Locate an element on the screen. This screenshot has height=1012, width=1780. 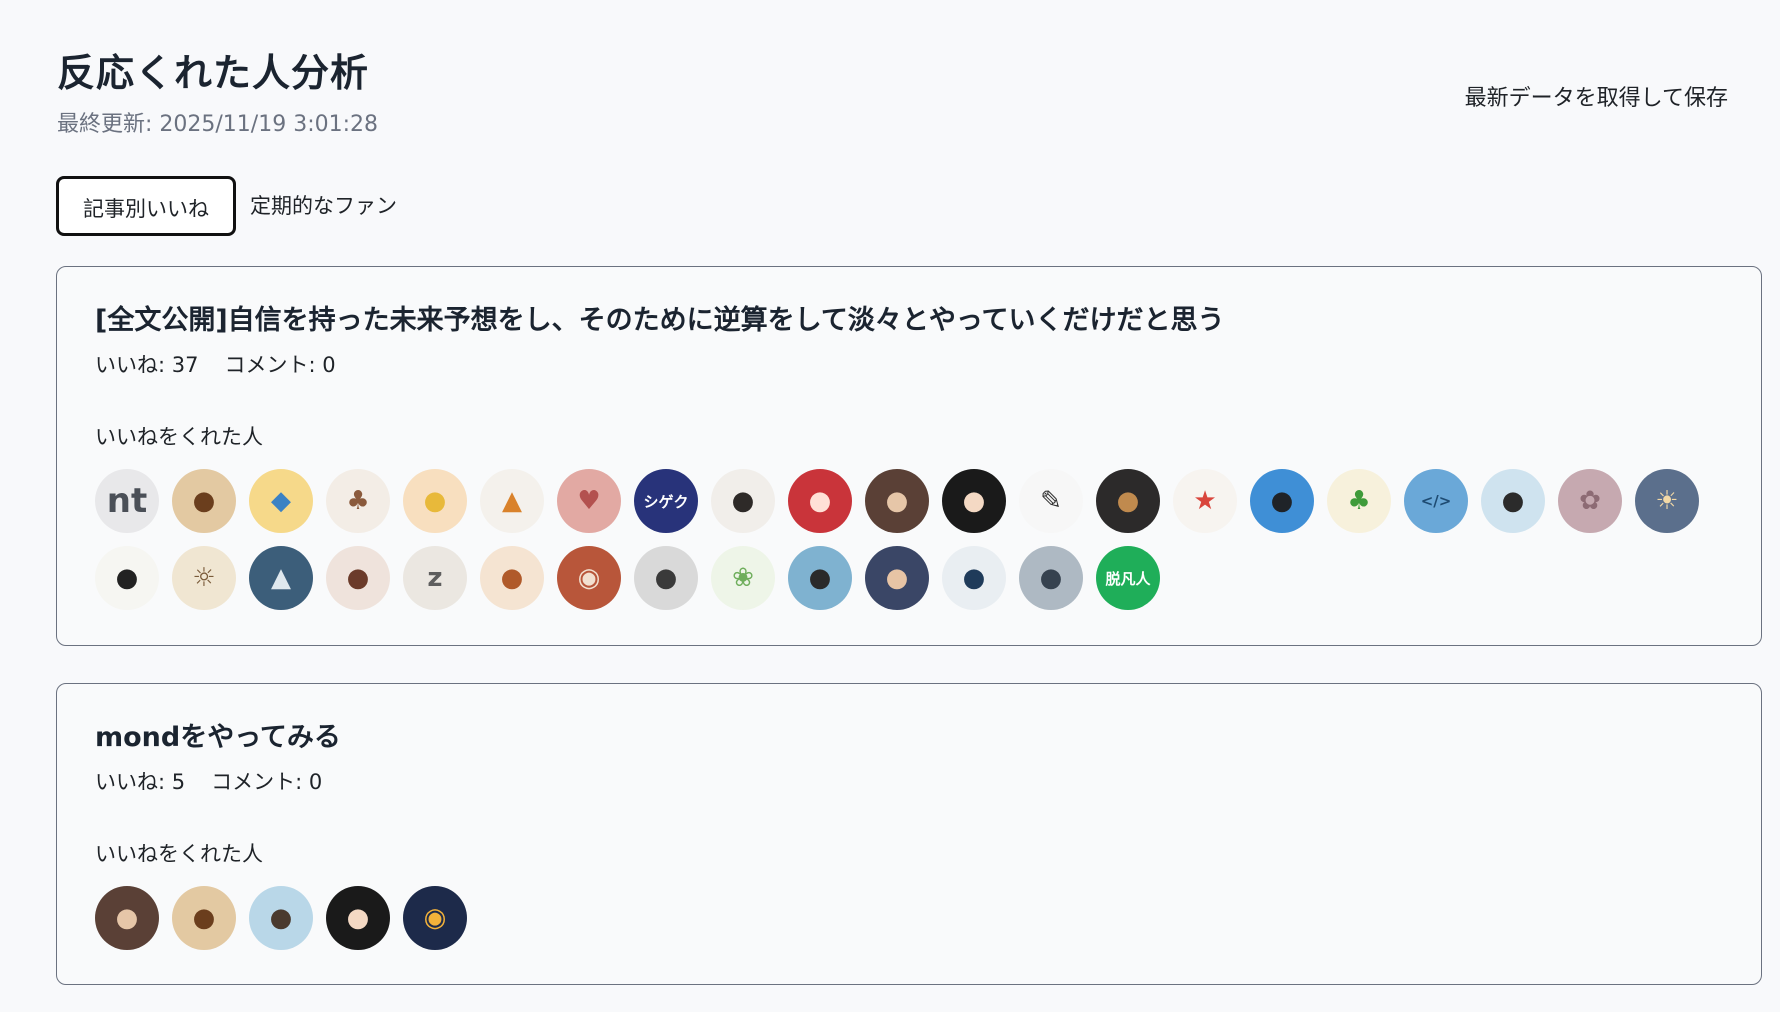
bear-headphones-avatar: ● is located at coordinates (1128, 501).